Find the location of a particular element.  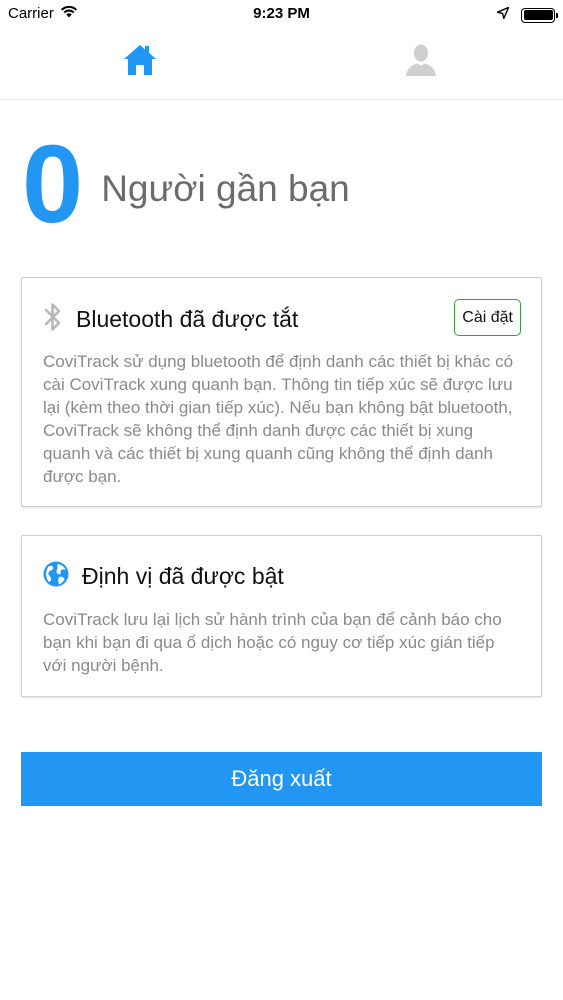

status-bar: Carrier 9:23 PM is located at coordinates (281, 15).